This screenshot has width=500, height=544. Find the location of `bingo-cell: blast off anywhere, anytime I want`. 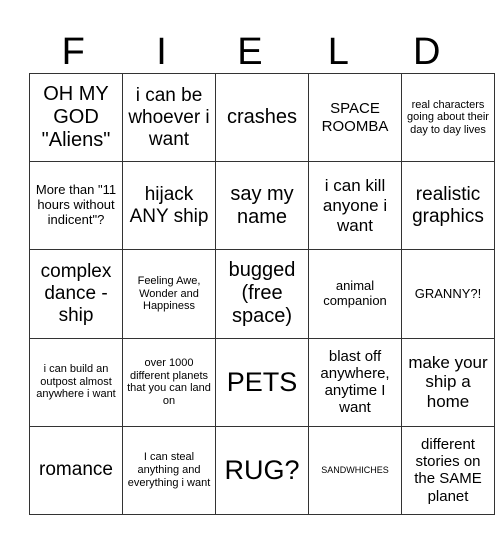

bingo-cell: blast off anywhere, anytime I want is located at coordinates (355, 382).